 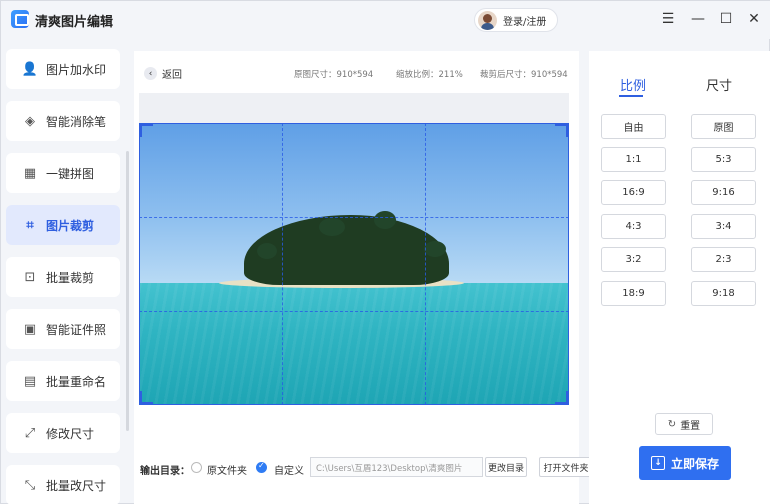 I want to click on sidebar-item-batch-rename: ▤ 批量重命名, so click(x=63, y=381).